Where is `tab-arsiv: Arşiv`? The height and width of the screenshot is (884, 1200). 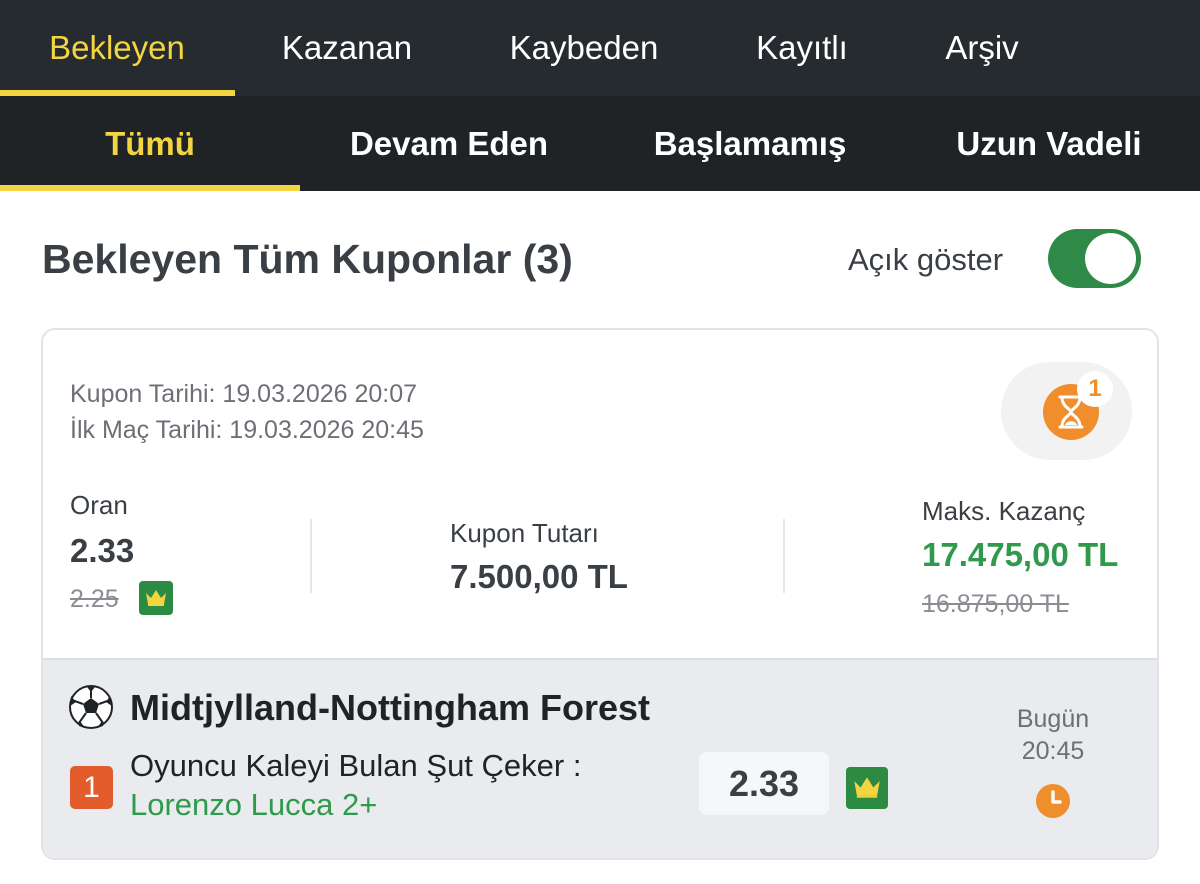
tab-arsiv: Arşiv is located at coordinates (982, 48).